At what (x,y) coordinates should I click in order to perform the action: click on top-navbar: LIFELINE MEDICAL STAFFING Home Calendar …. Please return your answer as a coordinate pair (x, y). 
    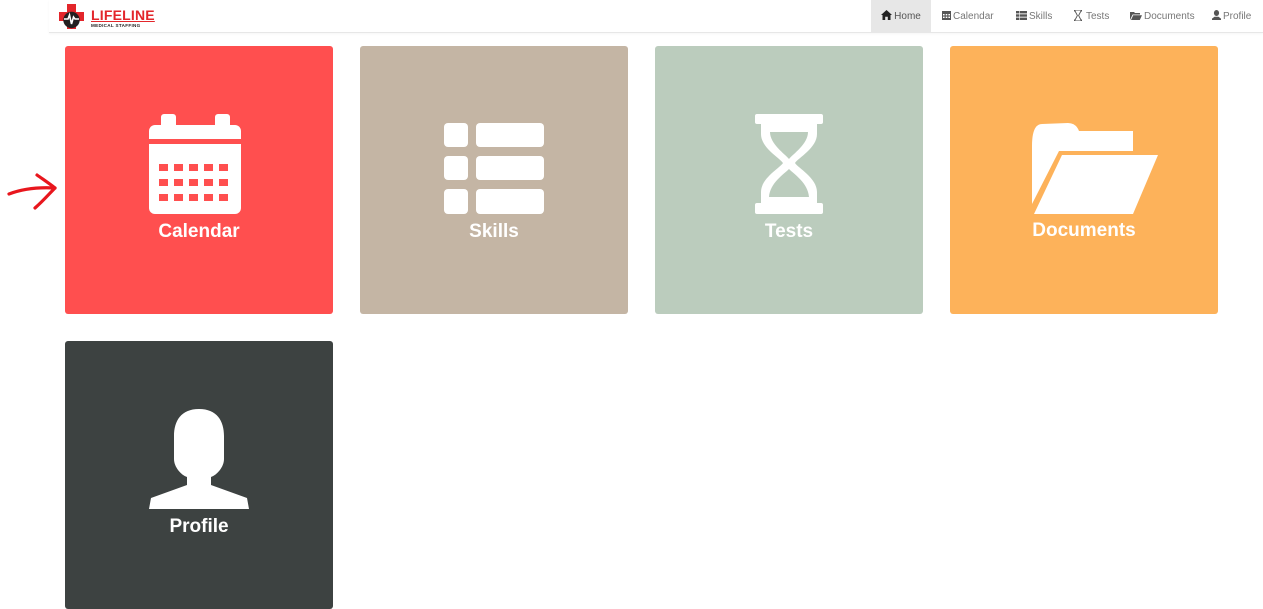
    Looking at the image, I should click on (656, 16).